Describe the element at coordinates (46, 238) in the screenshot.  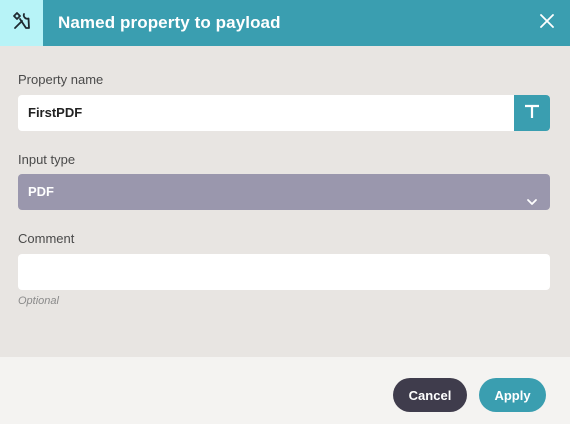
I see `comment-label: Comment` at that location.